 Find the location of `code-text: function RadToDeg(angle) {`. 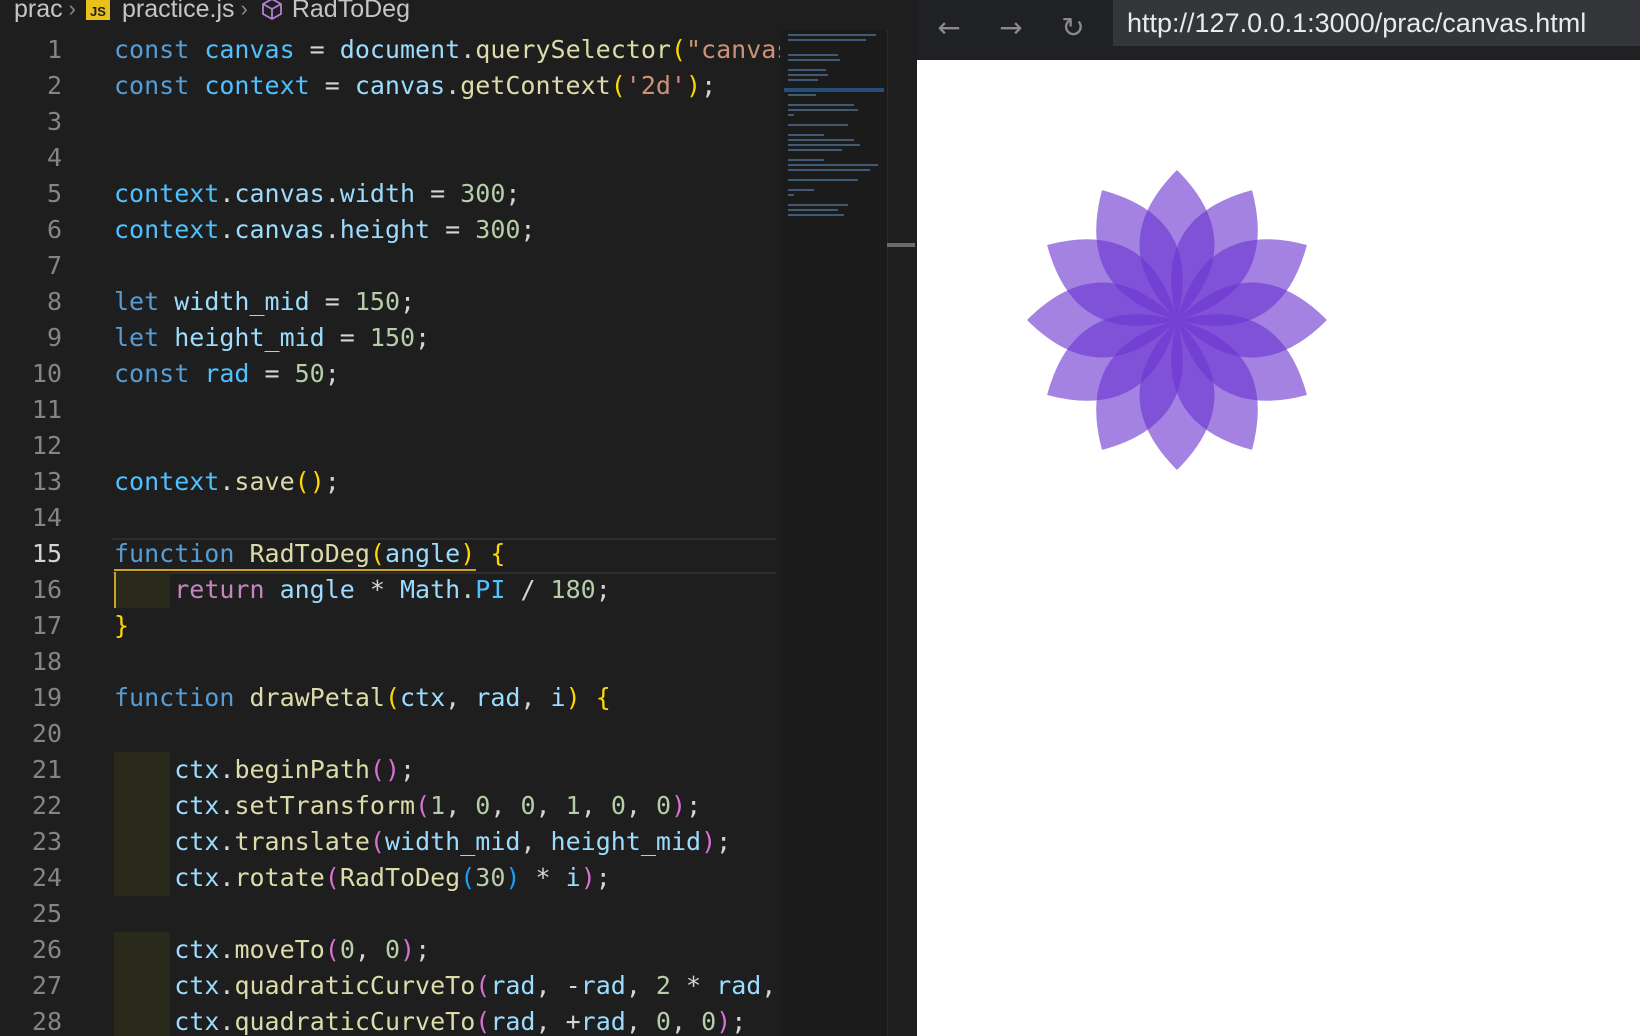

code-text: function RadToDeg(angle) { is located at coordinates (309, 554).